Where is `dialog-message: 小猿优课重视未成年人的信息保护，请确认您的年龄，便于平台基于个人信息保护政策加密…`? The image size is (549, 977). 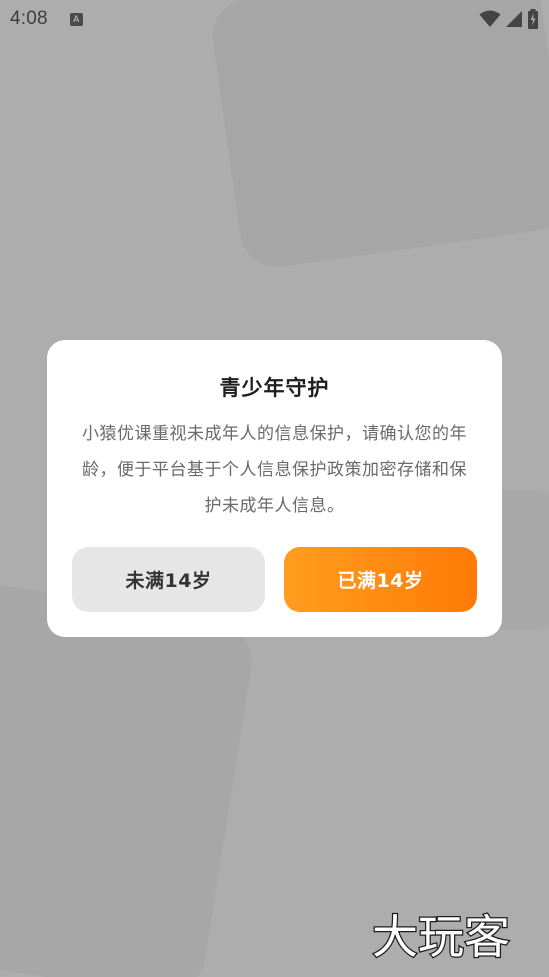 dialog-message: 小猿优课重视未成年人的信息保护，请确认您的年龄，便于平台基于个人信息保护政策加密… is located at coordinates (274, 470).